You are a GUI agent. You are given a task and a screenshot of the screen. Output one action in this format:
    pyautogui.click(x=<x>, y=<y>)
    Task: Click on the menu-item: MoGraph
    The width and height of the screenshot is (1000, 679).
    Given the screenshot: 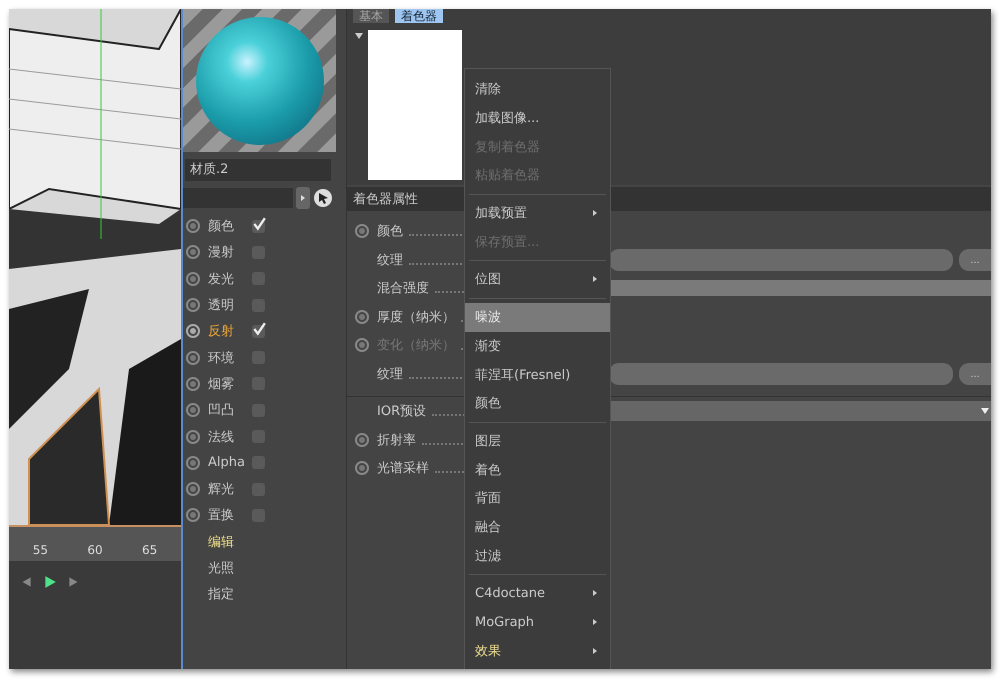 What is the action you would take?
    pyautogui.click(x=537, y=622)
    